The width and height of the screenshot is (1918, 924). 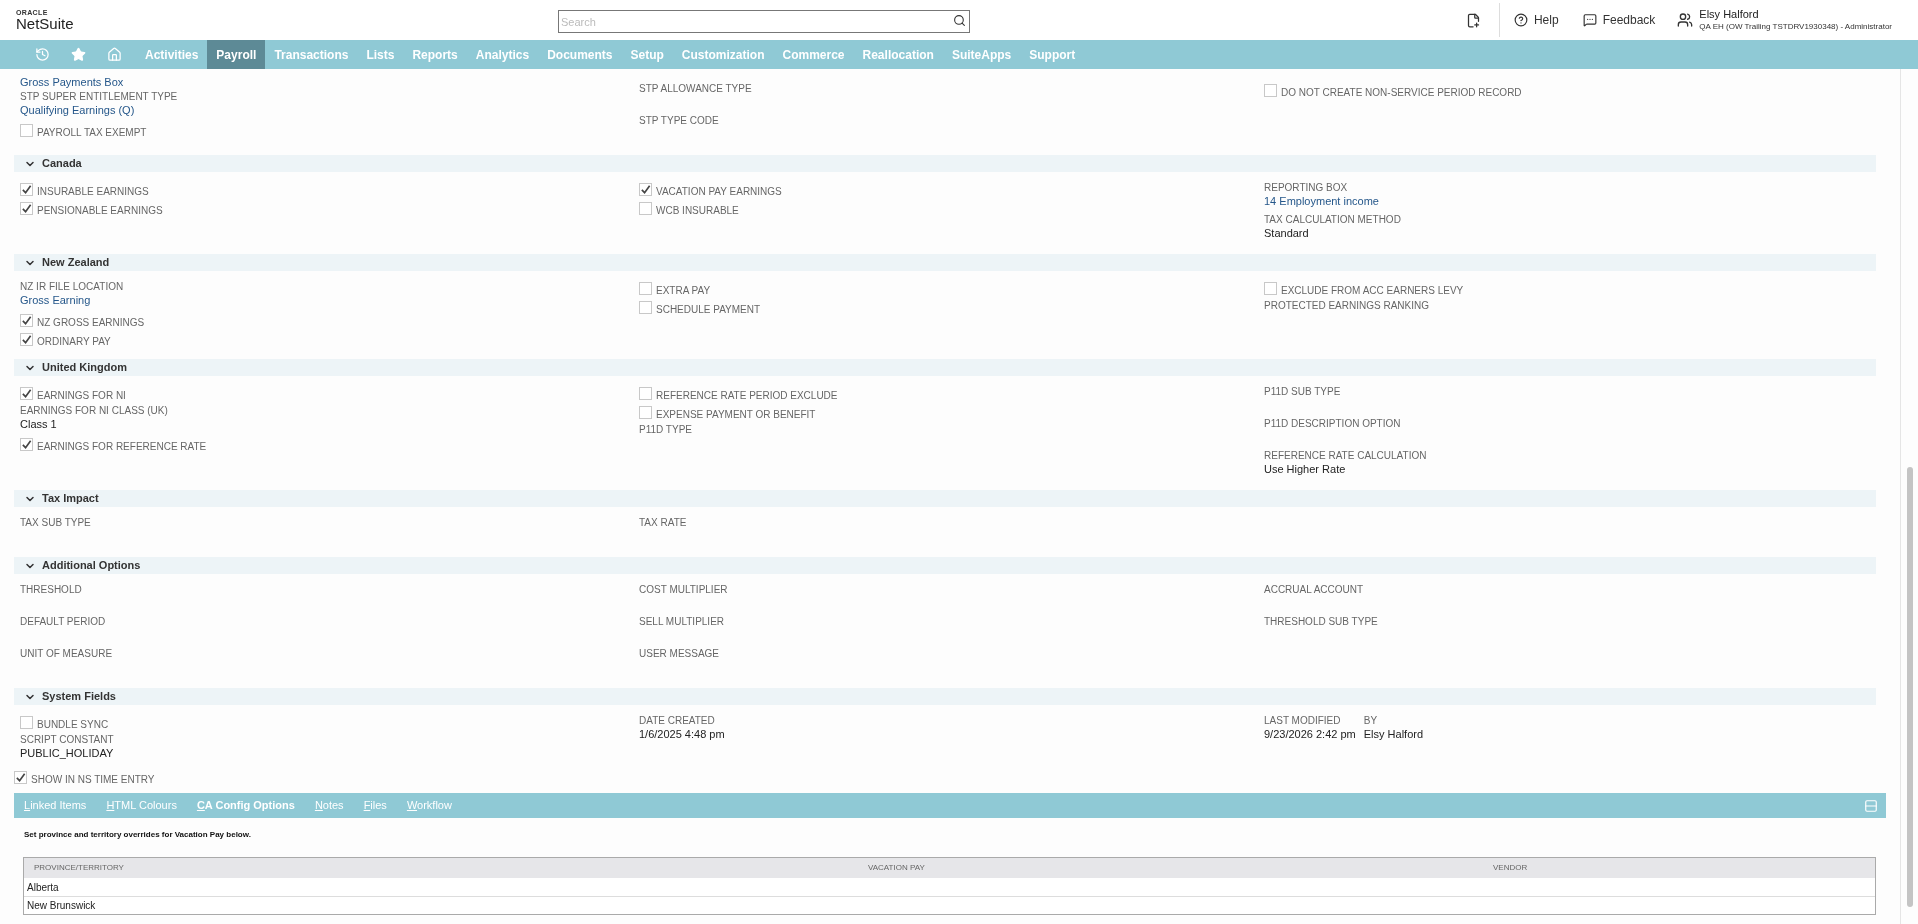 I want to click on field-label: STP ALLOWANCE TYPE, so click(x=696, y=88).